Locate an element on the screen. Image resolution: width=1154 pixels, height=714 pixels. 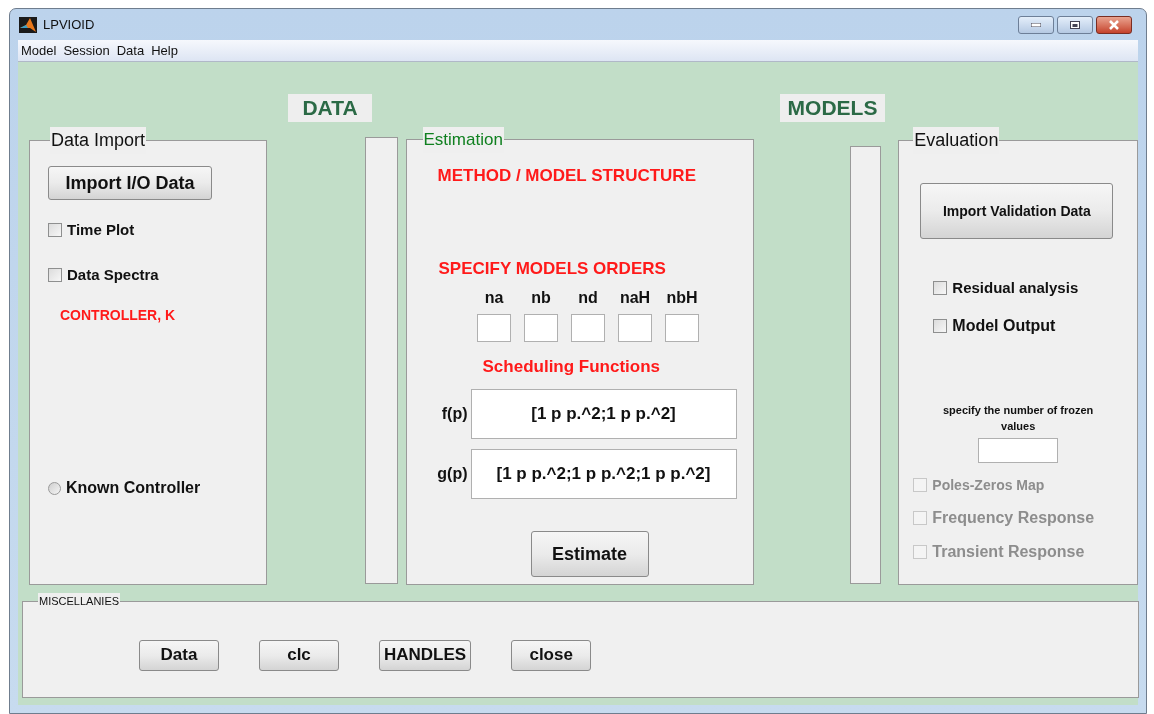
checkbox-label: Data Spectra is located at coordinates (113, 274).